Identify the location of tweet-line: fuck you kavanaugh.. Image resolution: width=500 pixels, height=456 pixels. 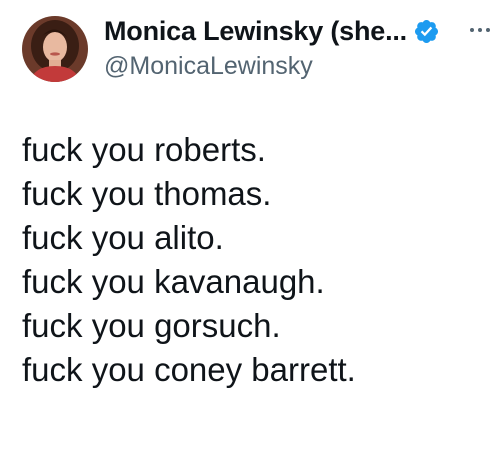
(173, 281).